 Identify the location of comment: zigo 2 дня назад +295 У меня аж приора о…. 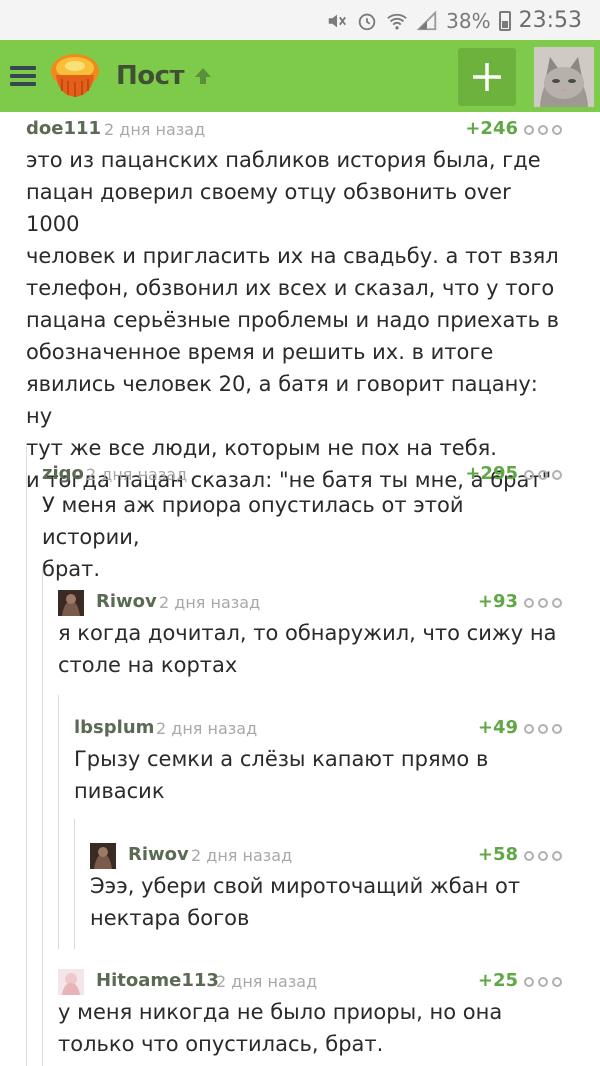
(302, 522).